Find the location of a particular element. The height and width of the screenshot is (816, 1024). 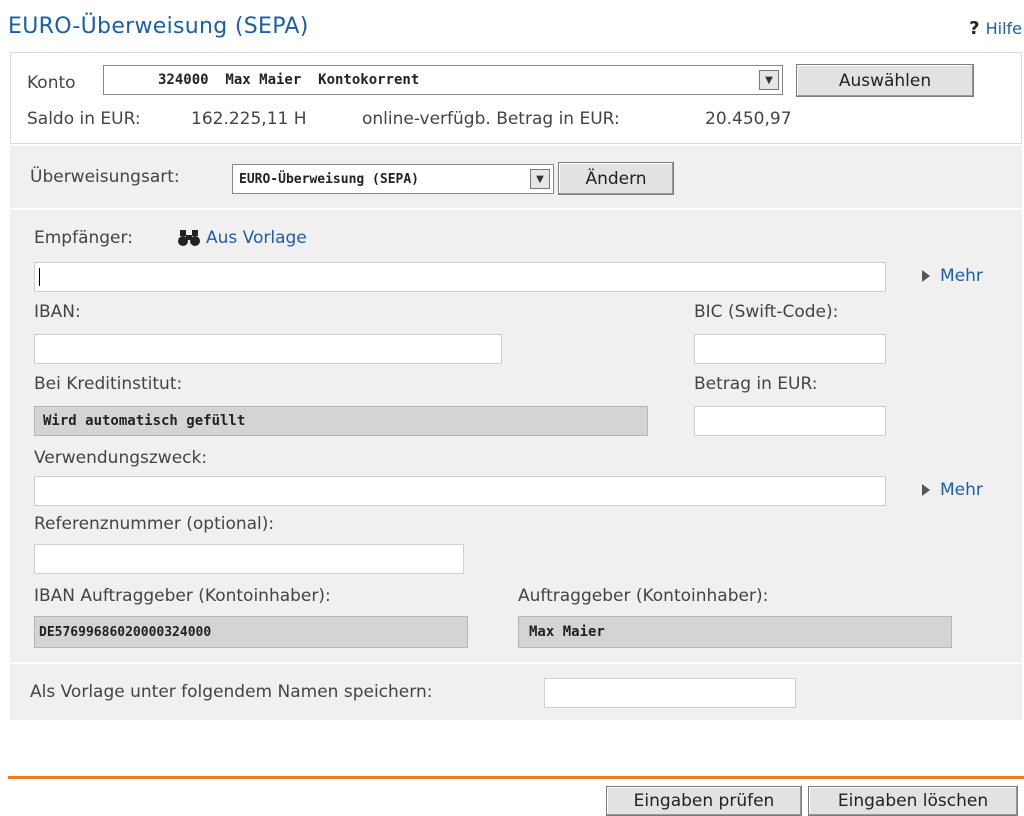

purpose-more-link: Mehr is located at coordinates (952, 490).